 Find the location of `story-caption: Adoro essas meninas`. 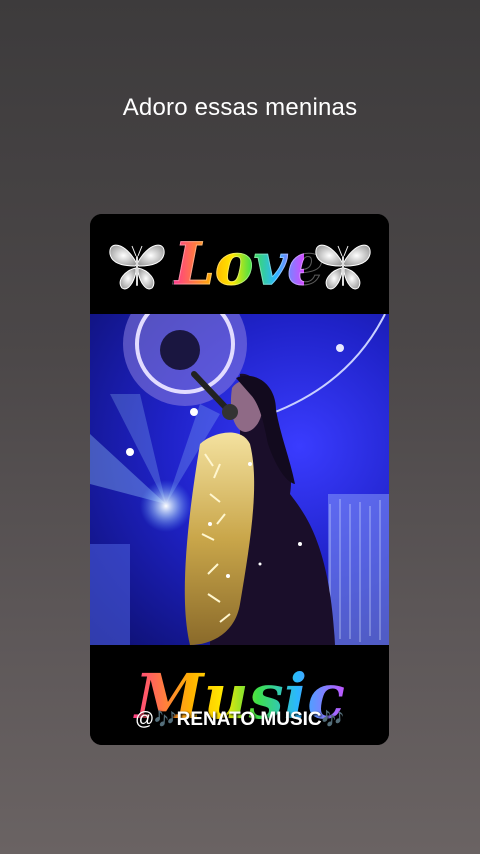

story-caption: Adoro essas meninas is located at coordinates (240, 107).